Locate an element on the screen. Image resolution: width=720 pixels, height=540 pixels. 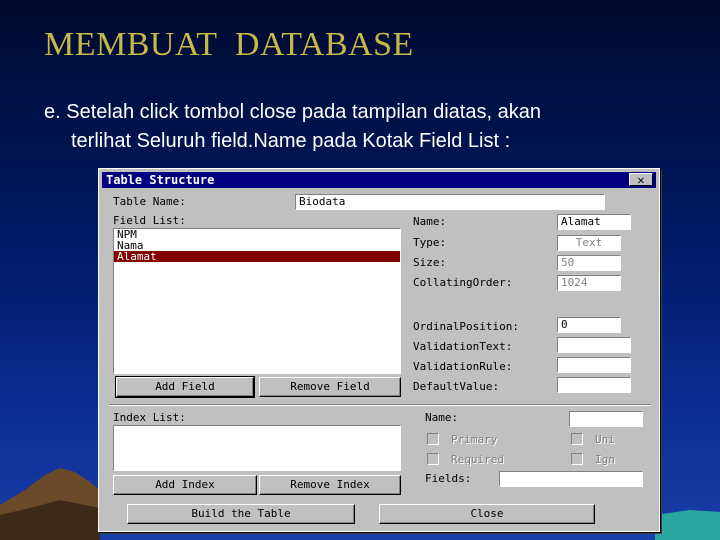
add-index-button: Add Index is located at coordinates (185, 485).